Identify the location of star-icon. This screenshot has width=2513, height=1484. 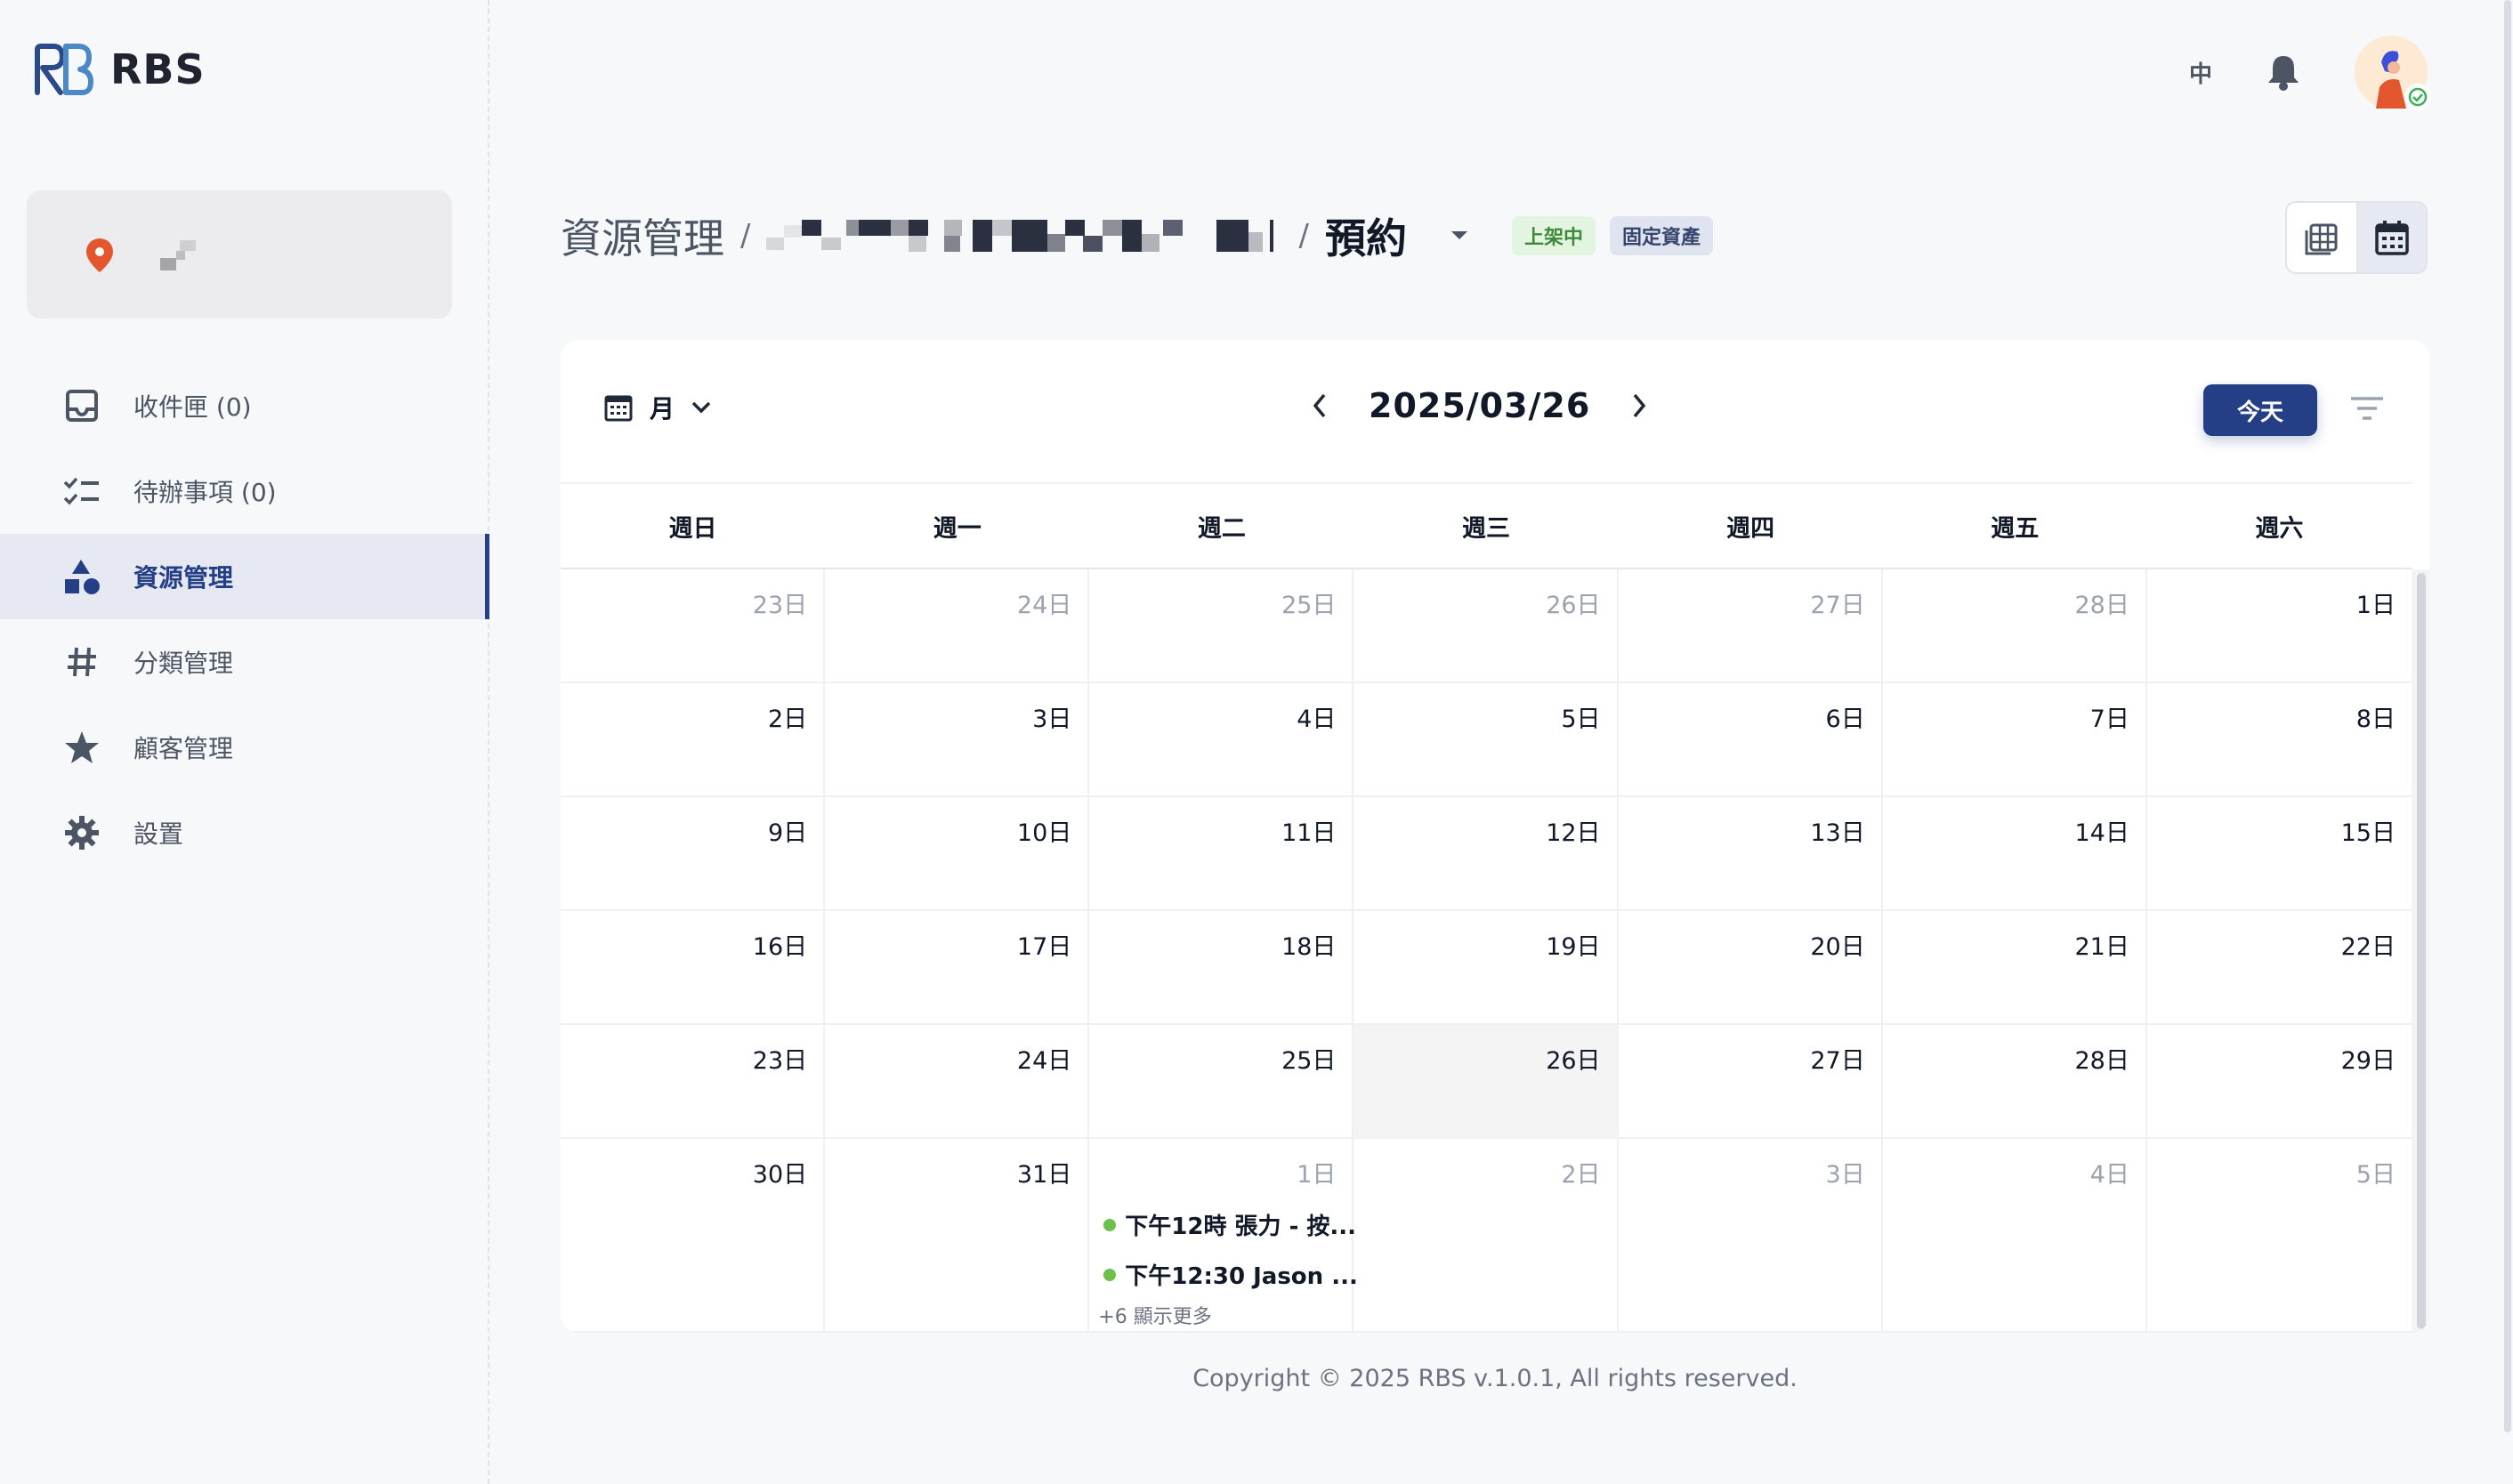
(81, 747).